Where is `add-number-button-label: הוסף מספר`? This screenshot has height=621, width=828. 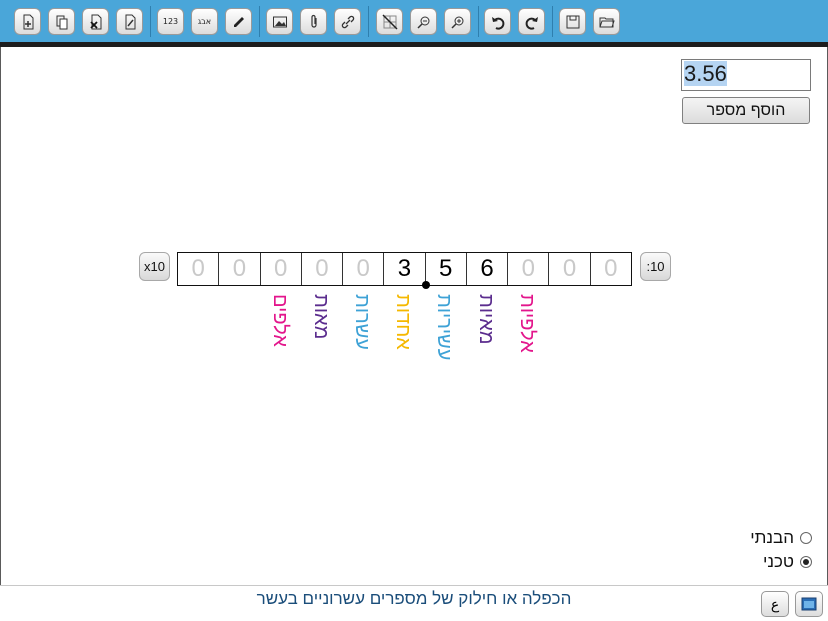 add-number-button-label: הוסף מספר is located at coordinates (746, 110).